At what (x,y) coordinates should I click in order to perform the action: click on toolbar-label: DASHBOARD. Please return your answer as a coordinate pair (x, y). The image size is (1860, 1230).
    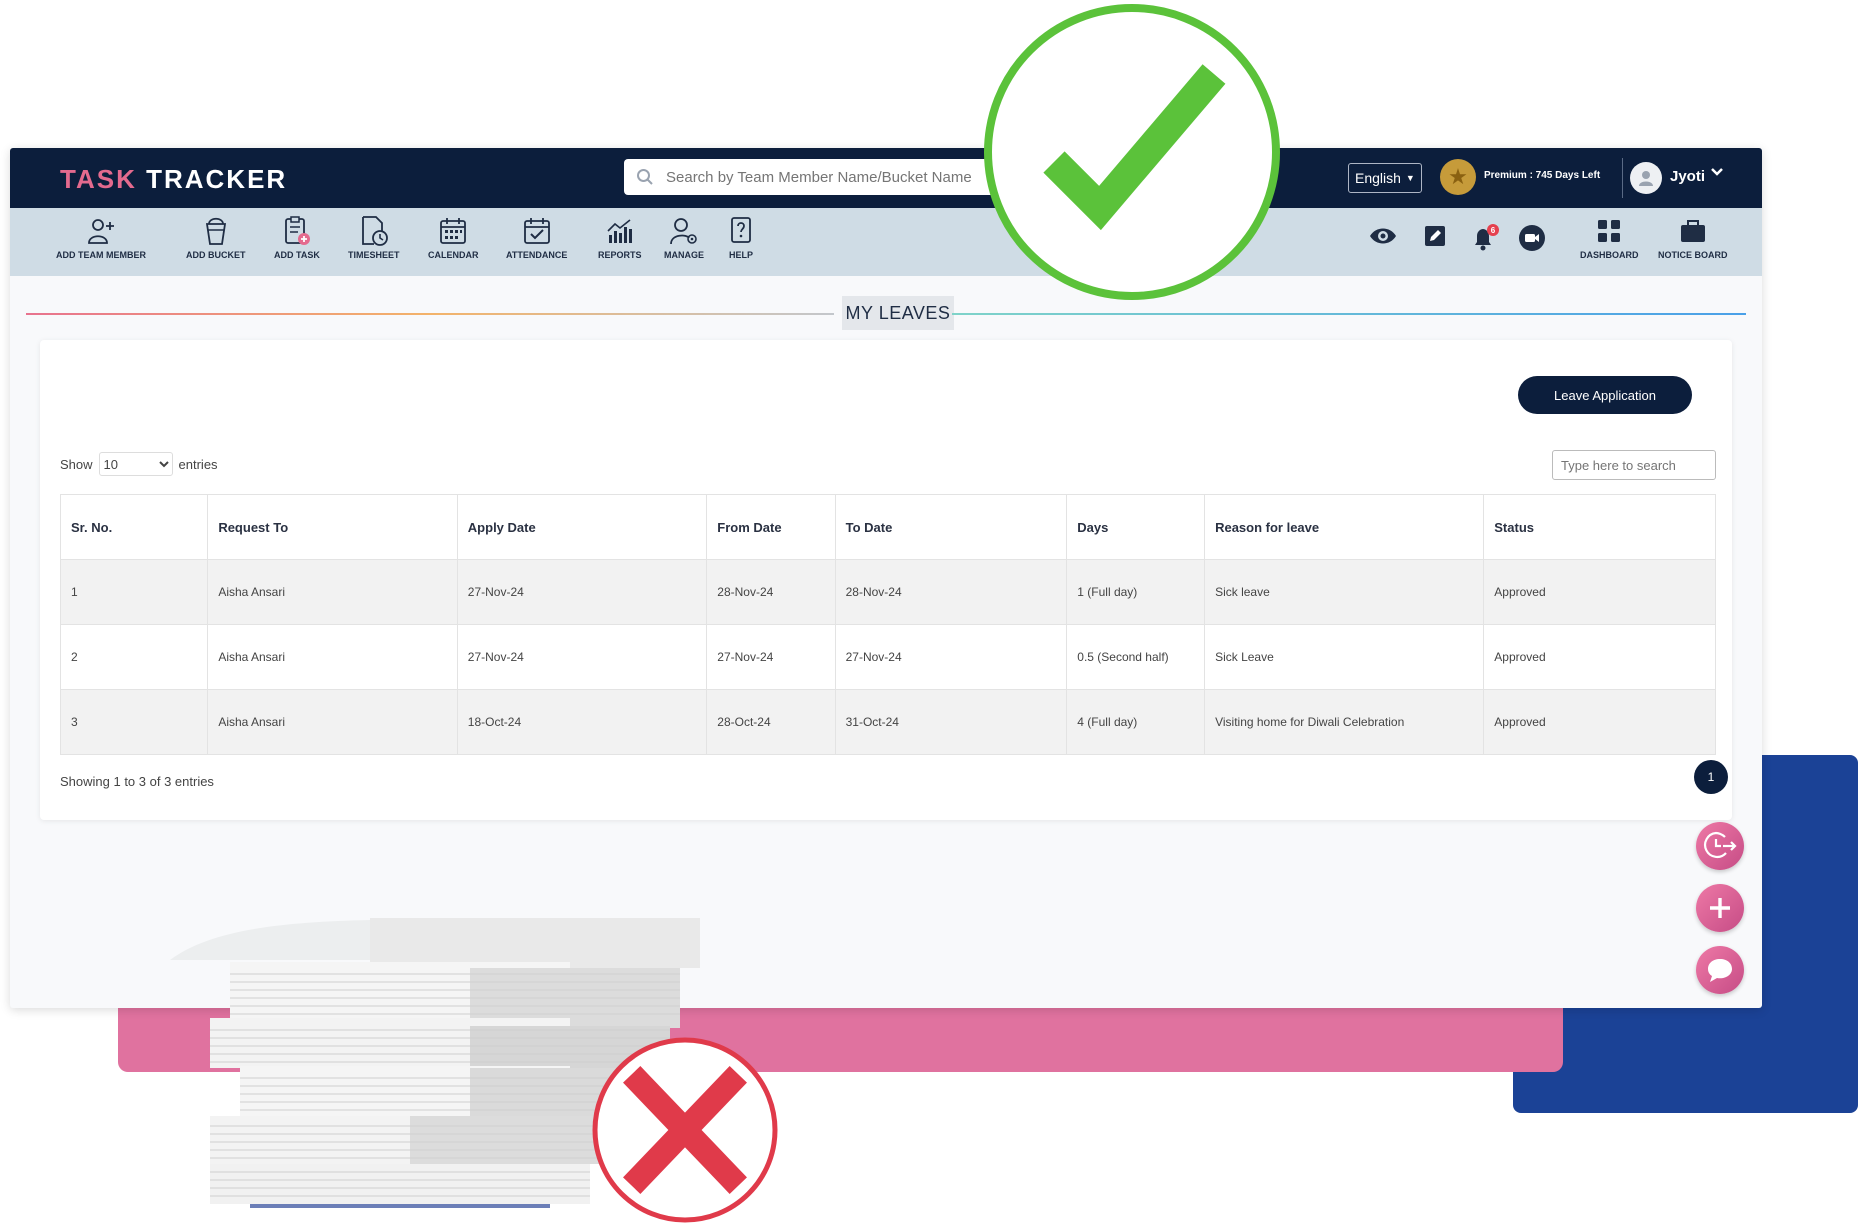
    Looking at the image, I should click on (1609, 255).